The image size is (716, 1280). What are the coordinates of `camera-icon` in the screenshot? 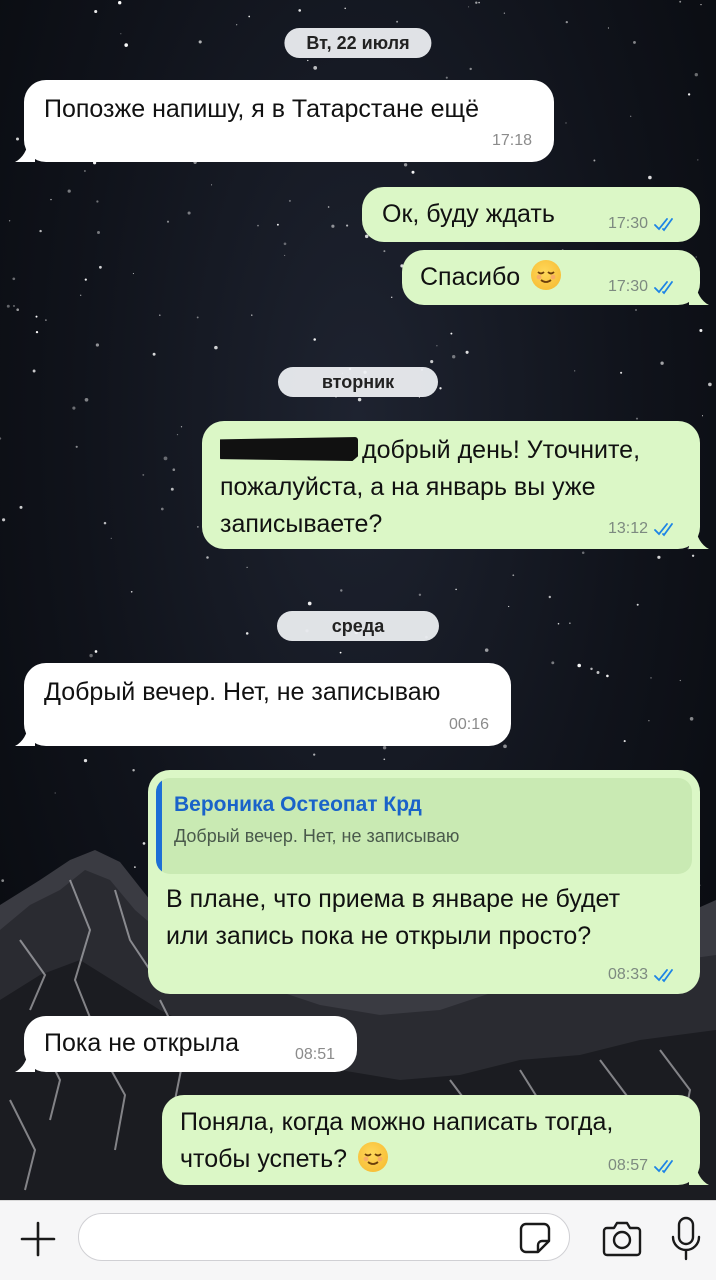 It's located at (622, 1239).